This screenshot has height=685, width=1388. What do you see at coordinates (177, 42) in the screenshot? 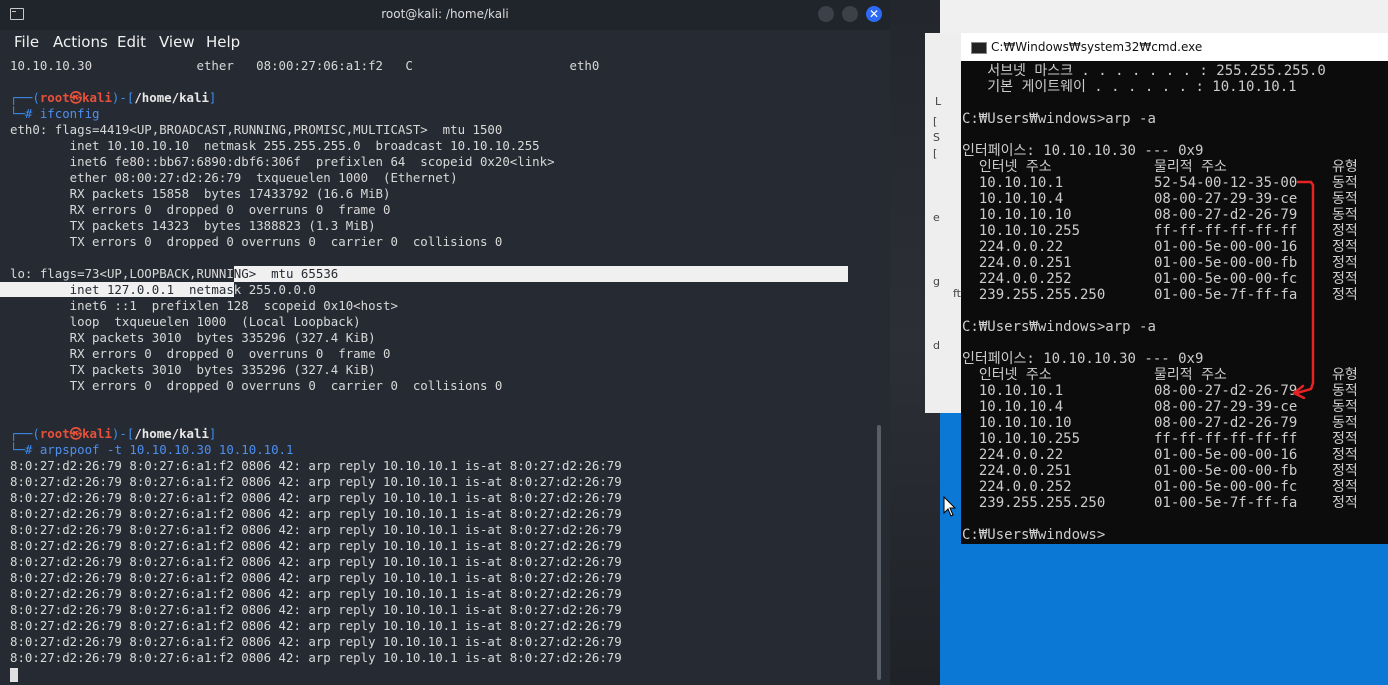
I see `menu-view: View` at bounding box center [177, 42].